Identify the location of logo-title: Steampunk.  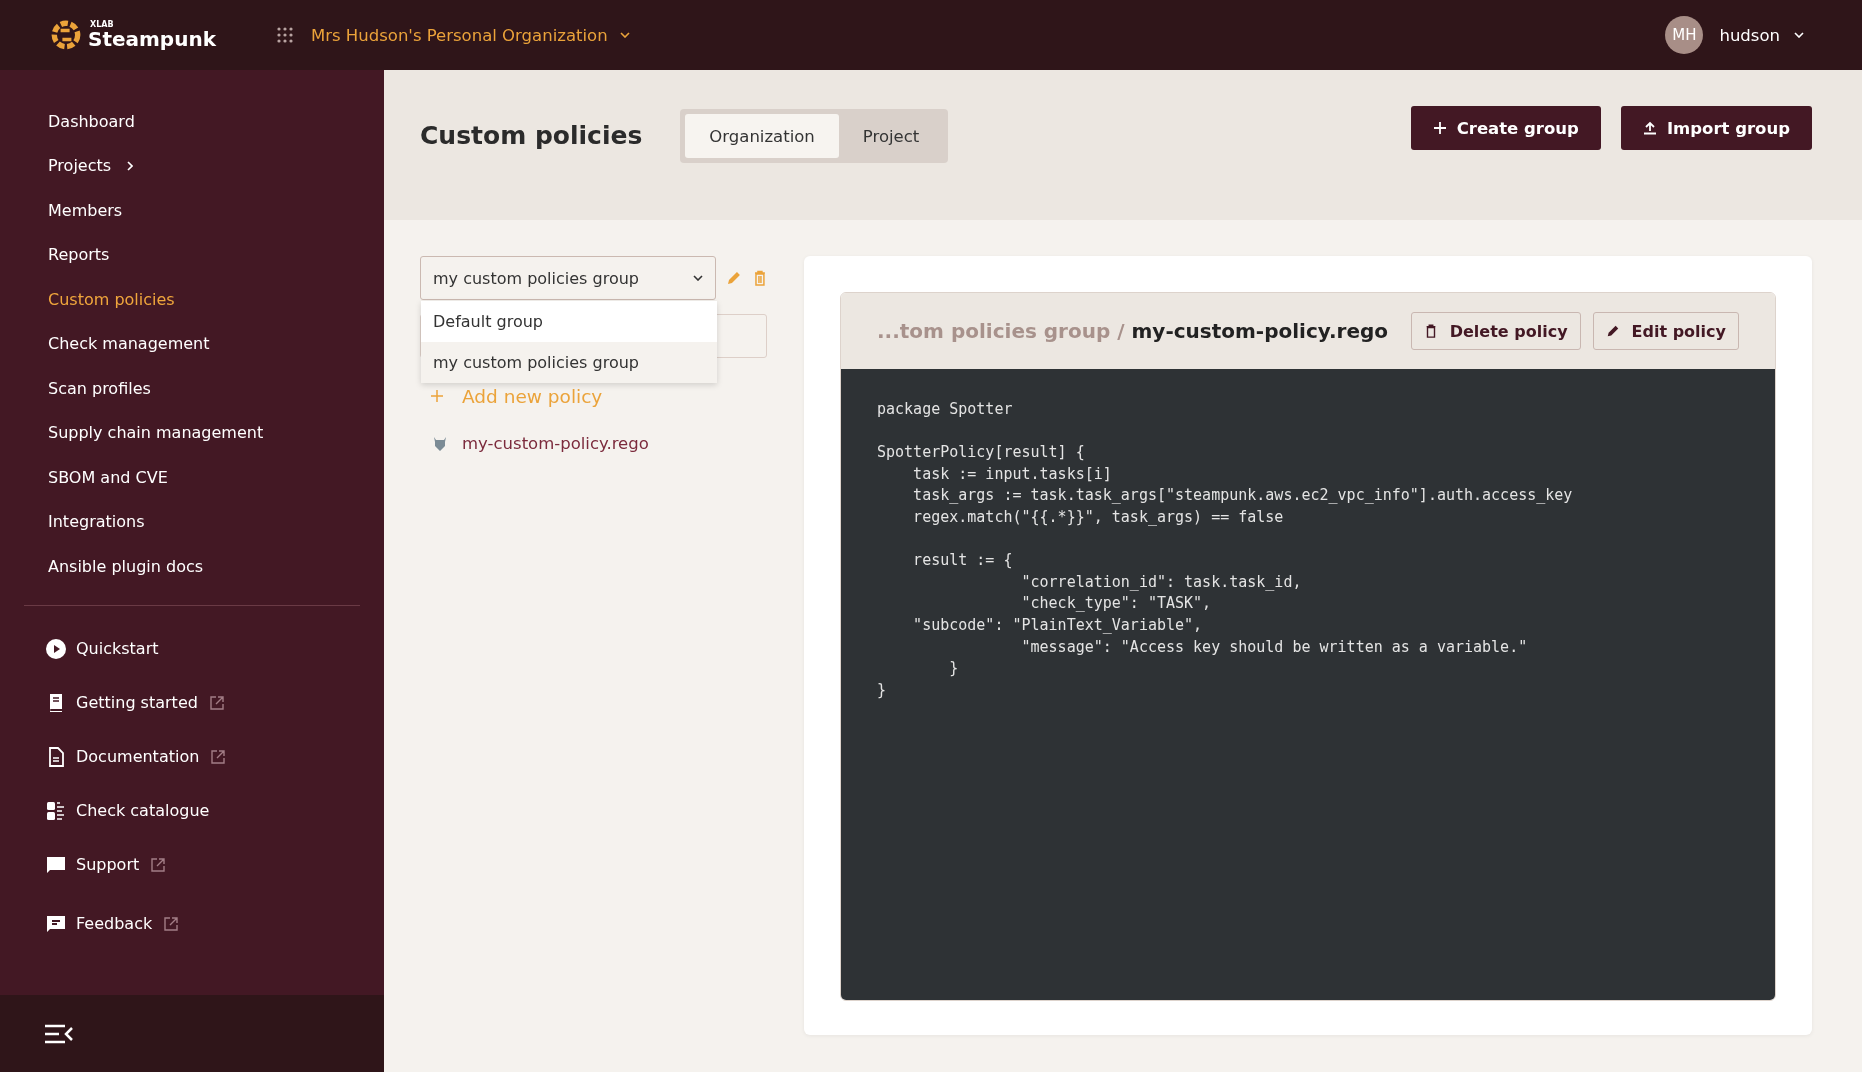
(152, 39).